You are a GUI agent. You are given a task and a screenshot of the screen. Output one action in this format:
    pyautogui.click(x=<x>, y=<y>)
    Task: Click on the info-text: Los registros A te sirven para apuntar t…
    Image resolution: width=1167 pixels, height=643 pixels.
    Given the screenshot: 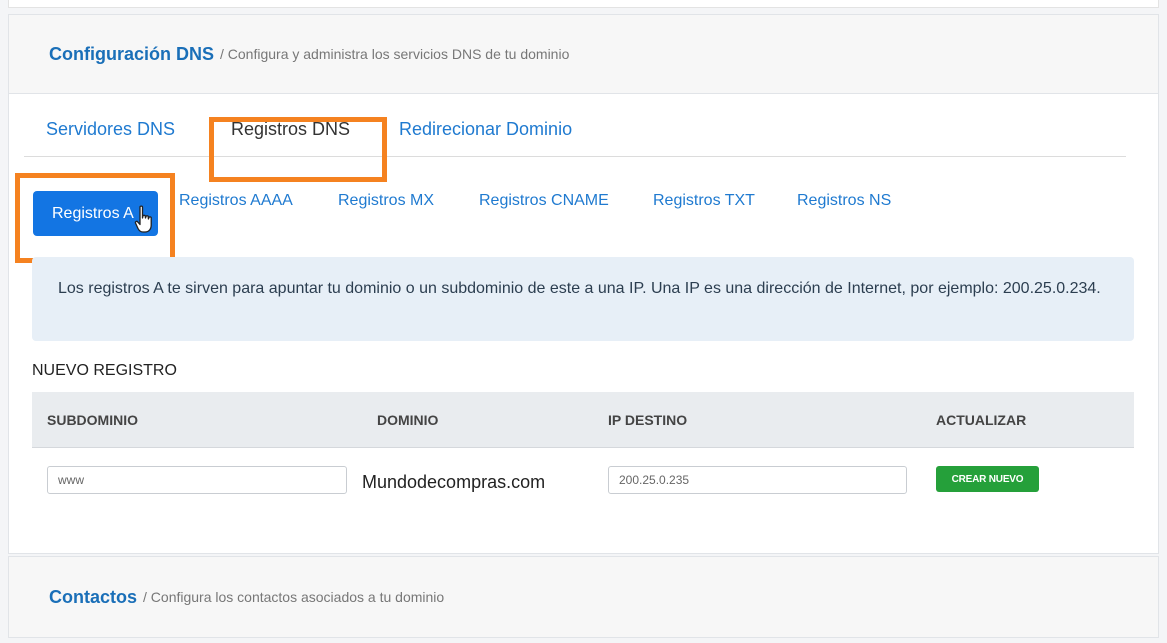 What is the action you would take?
    pyautogui.click(x=579, y=288)
    